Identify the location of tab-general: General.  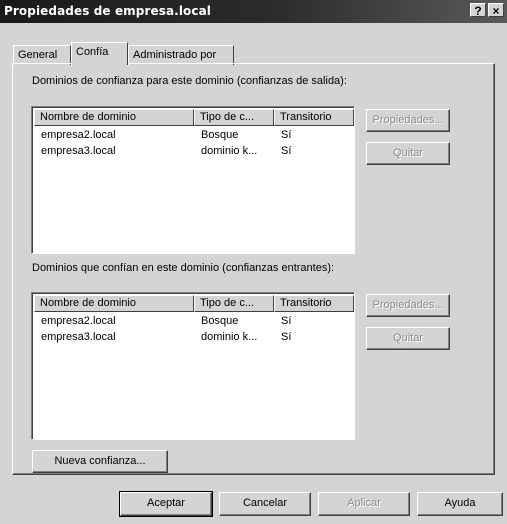
(42, 55).